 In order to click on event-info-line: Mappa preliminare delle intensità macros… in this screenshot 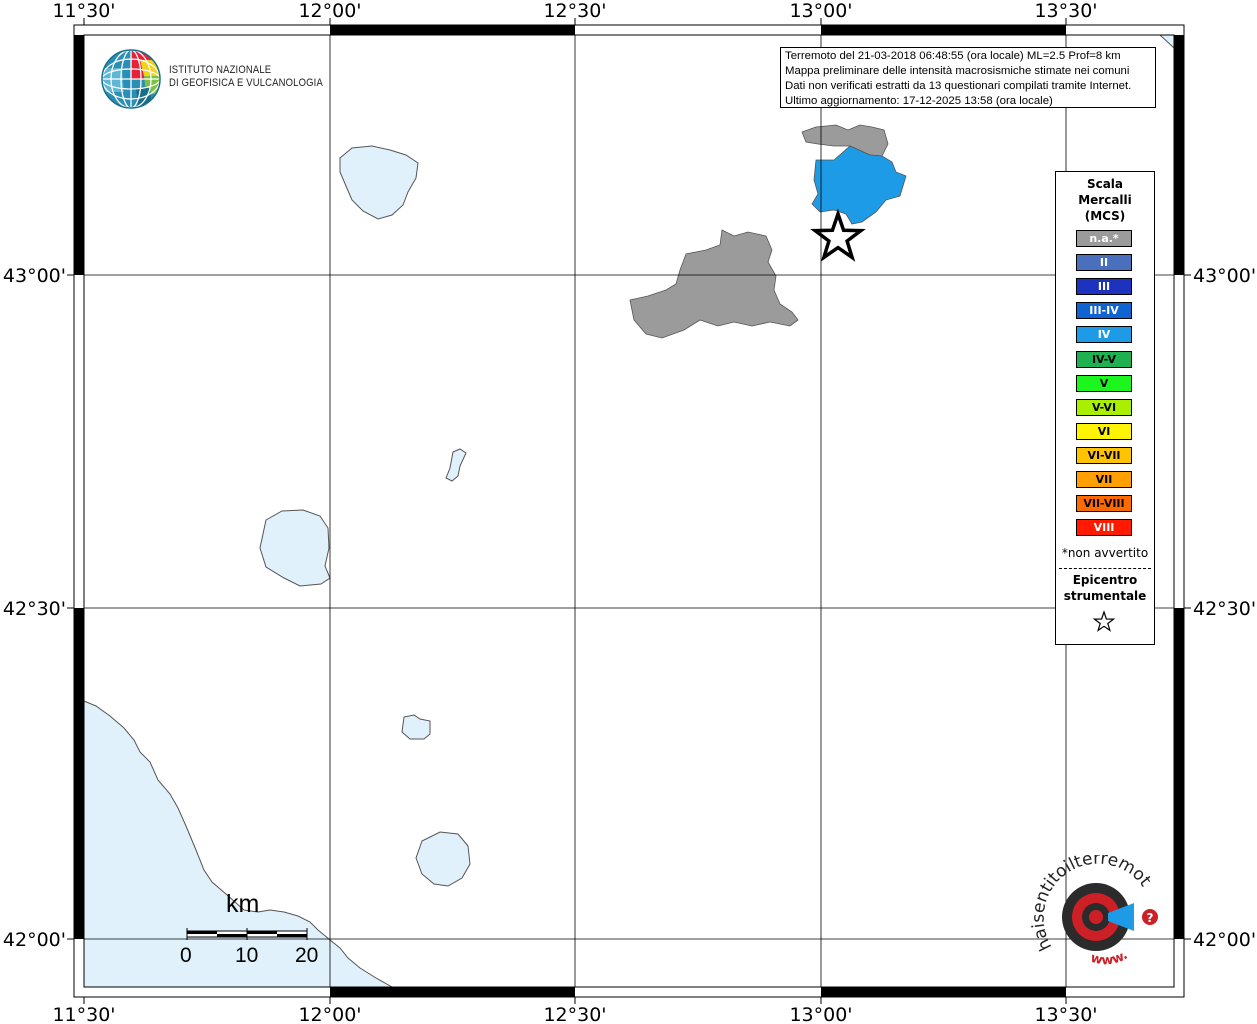, I will do `click(957, 71)`.